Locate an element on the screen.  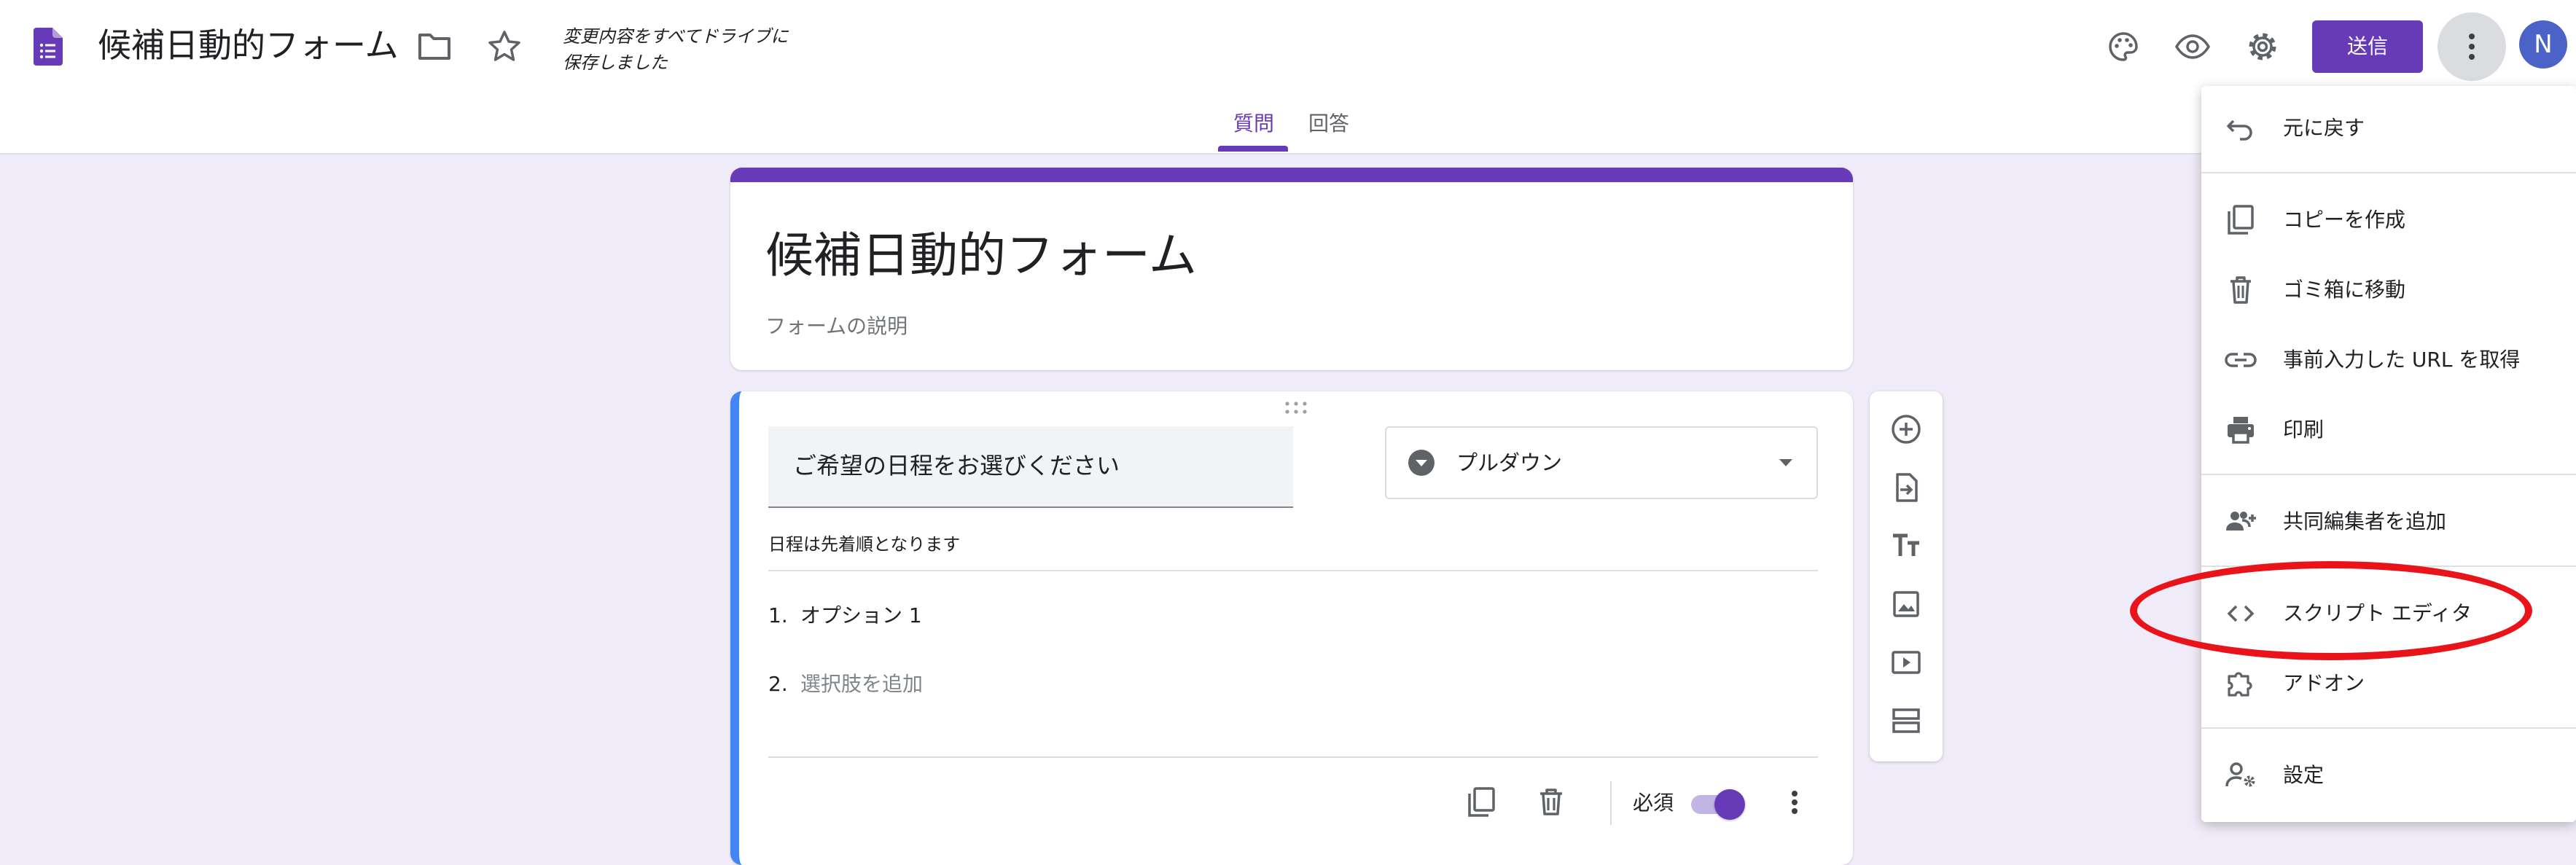
question-type-label: プルダウン is located at coordinates (1509, 462).